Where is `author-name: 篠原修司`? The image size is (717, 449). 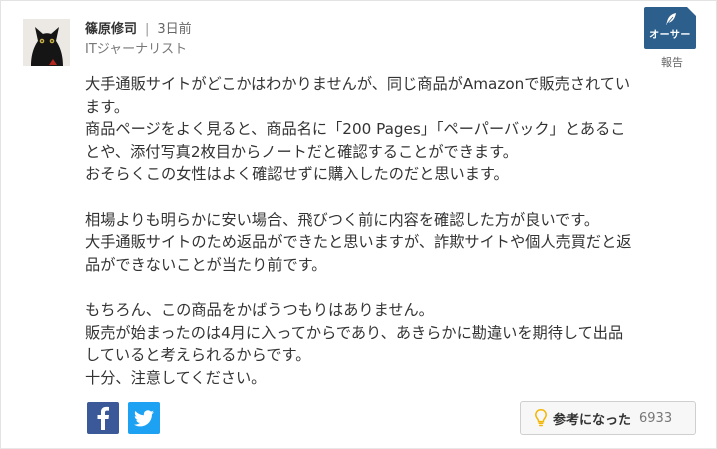 author-name: 篠原修司 is located at coordinates (111, 29).